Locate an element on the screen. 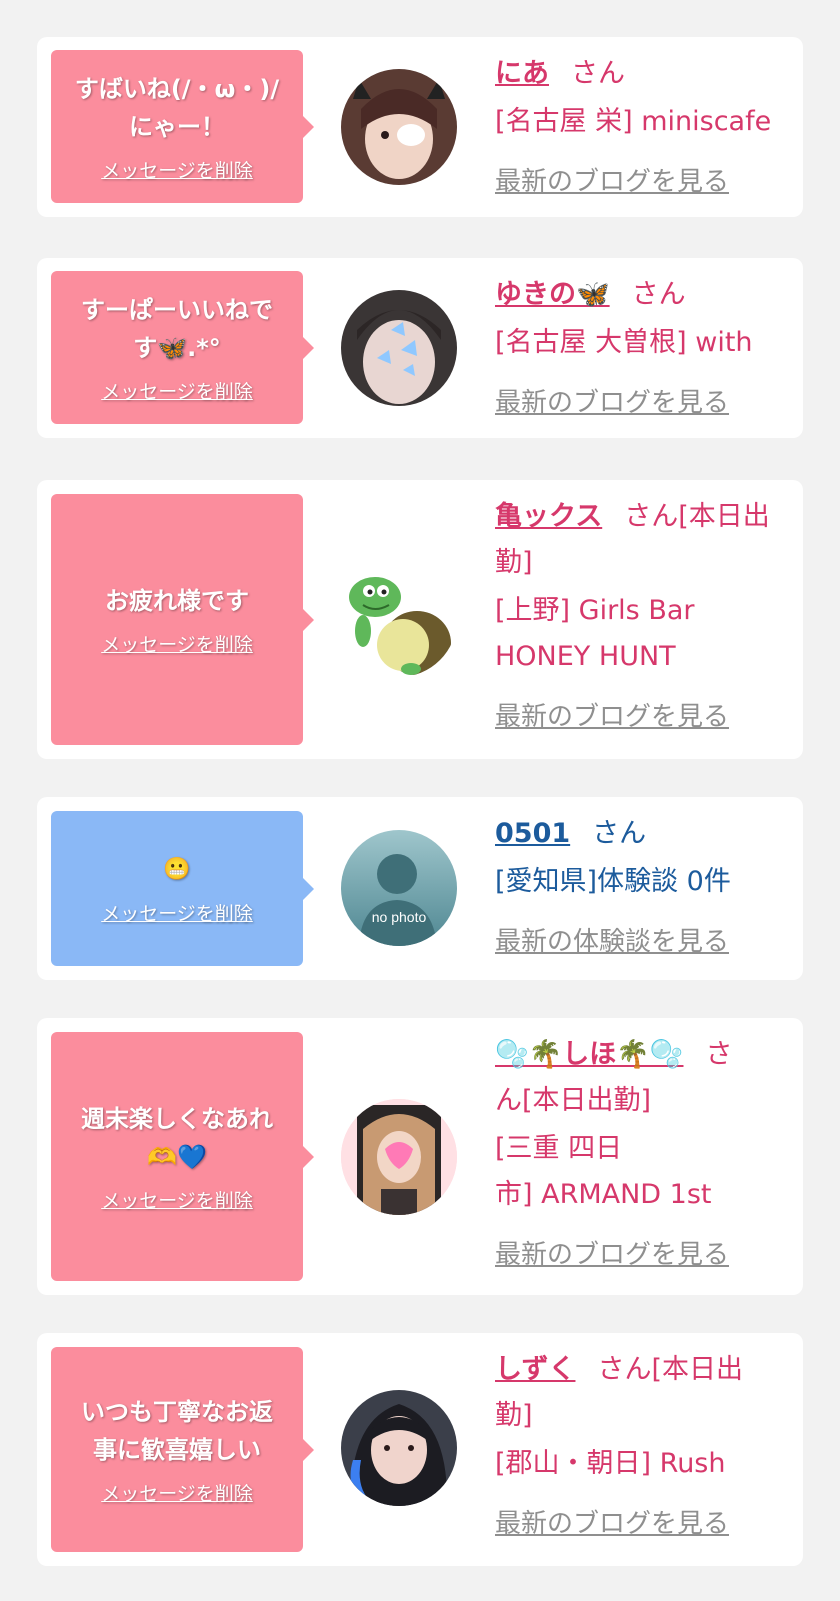  message-text: 週末楽しくなあれ 🫶💙 is located at coordinates (177, 1138).